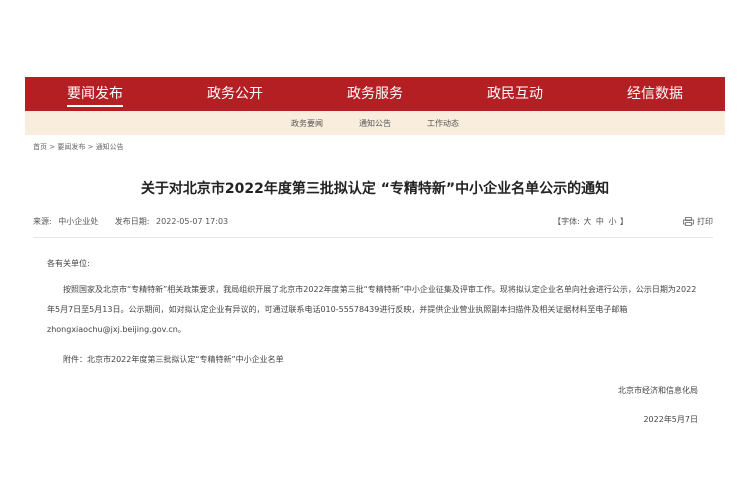 The image size is (750, 500). I want to click on salutation: 各有关单位:, so click(68, 263).